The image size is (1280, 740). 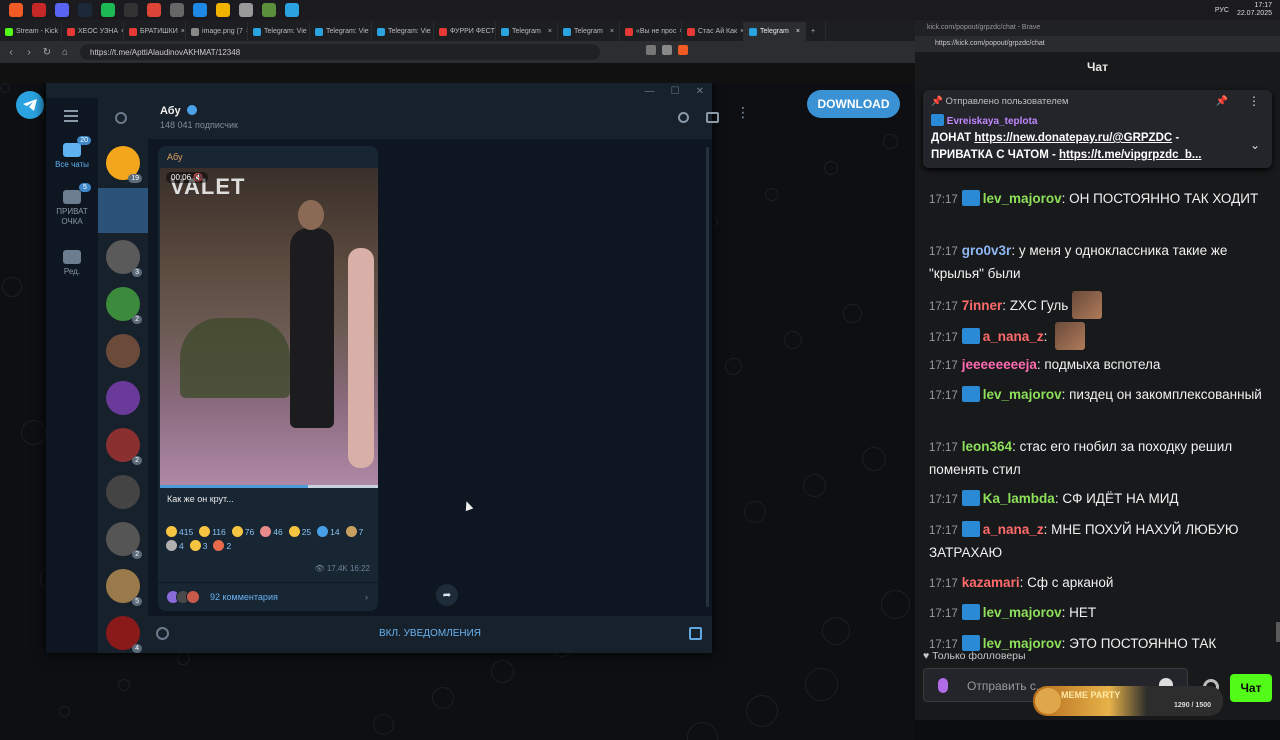 I want to click on microphone-icon, so click(x=943, y=685).